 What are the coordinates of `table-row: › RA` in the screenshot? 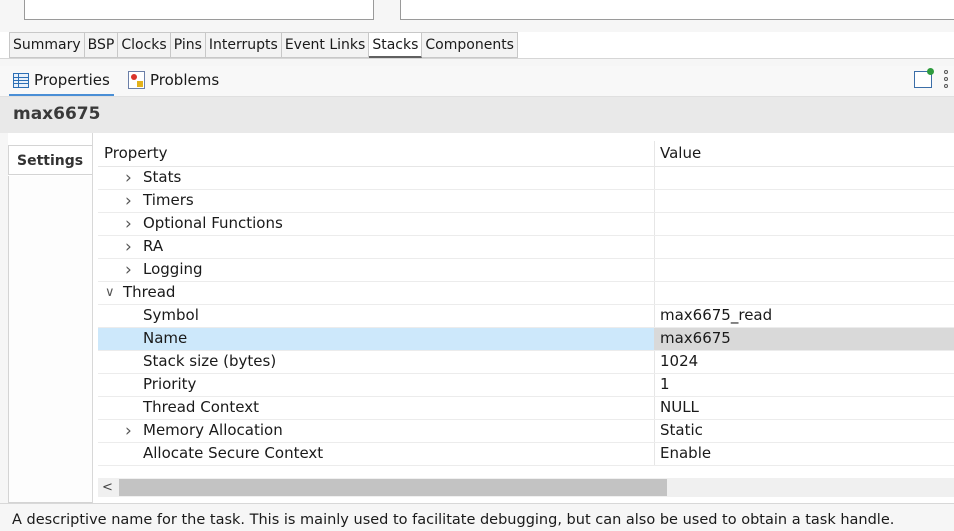 It's located at (526, 247).